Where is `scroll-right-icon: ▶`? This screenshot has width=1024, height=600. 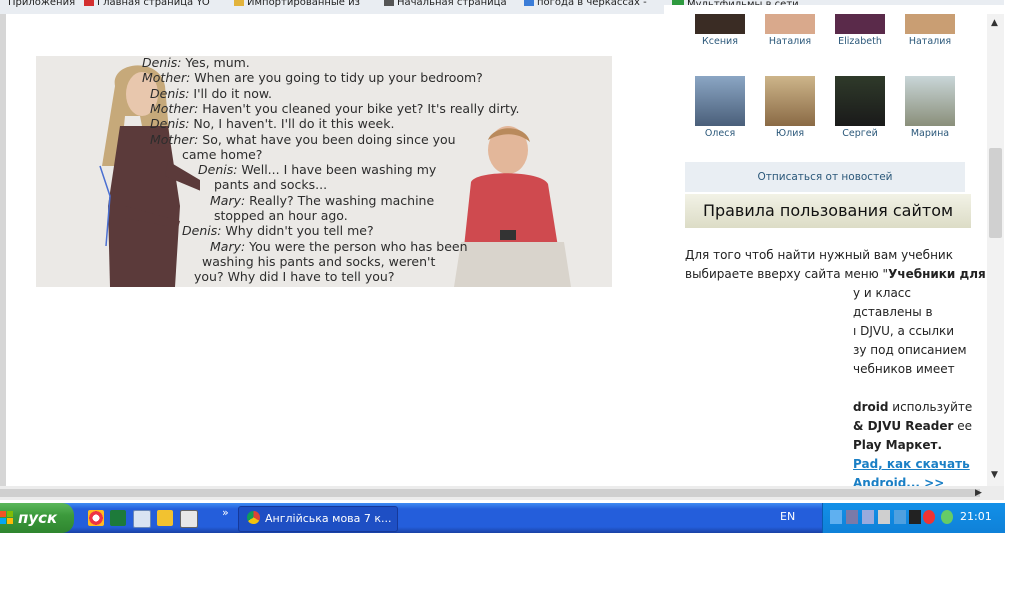
scroll-right-icon: ▶ is located at coordinates (978, 493).